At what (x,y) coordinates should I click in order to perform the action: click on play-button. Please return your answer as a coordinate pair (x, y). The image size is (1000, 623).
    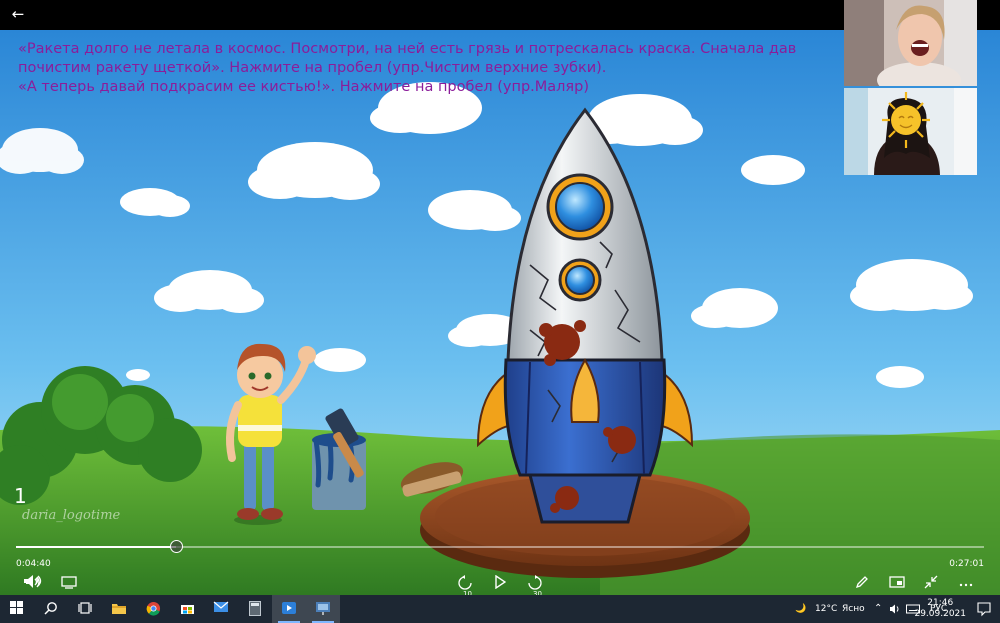
    Looking at the image, I should click on (500, 585).